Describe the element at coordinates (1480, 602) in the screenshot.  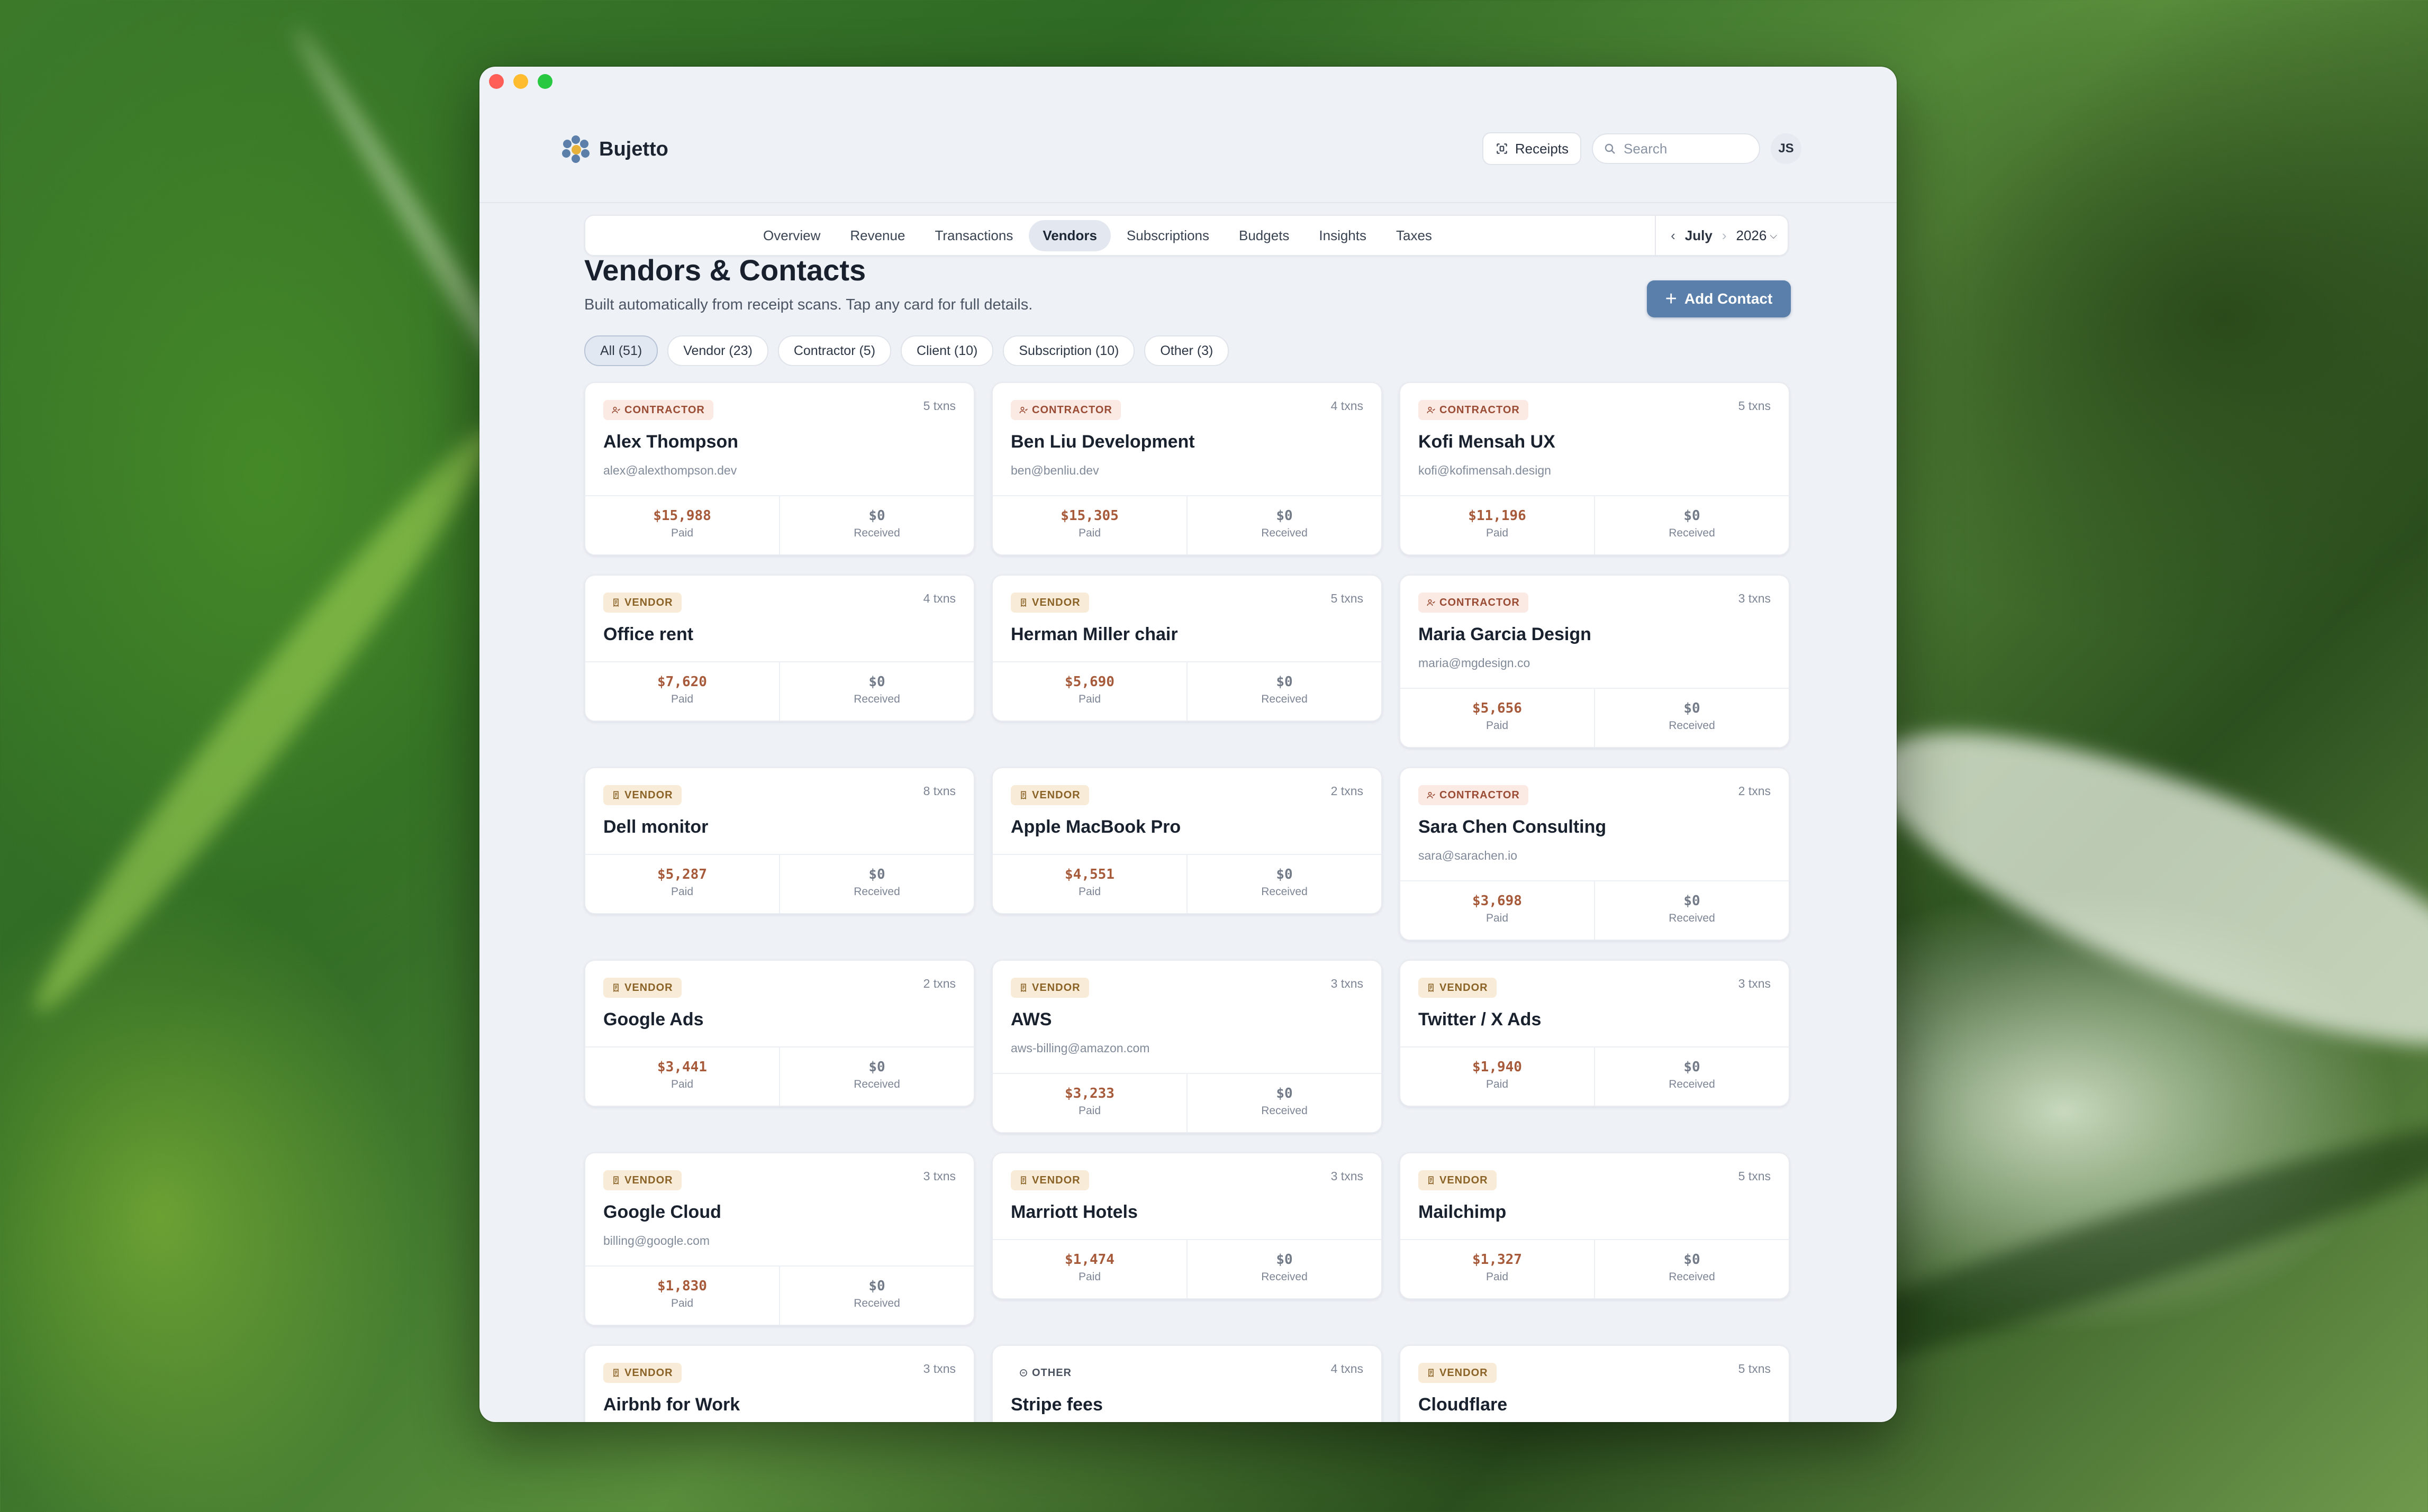
I see `type-label: CONTRACTOR` at that location.